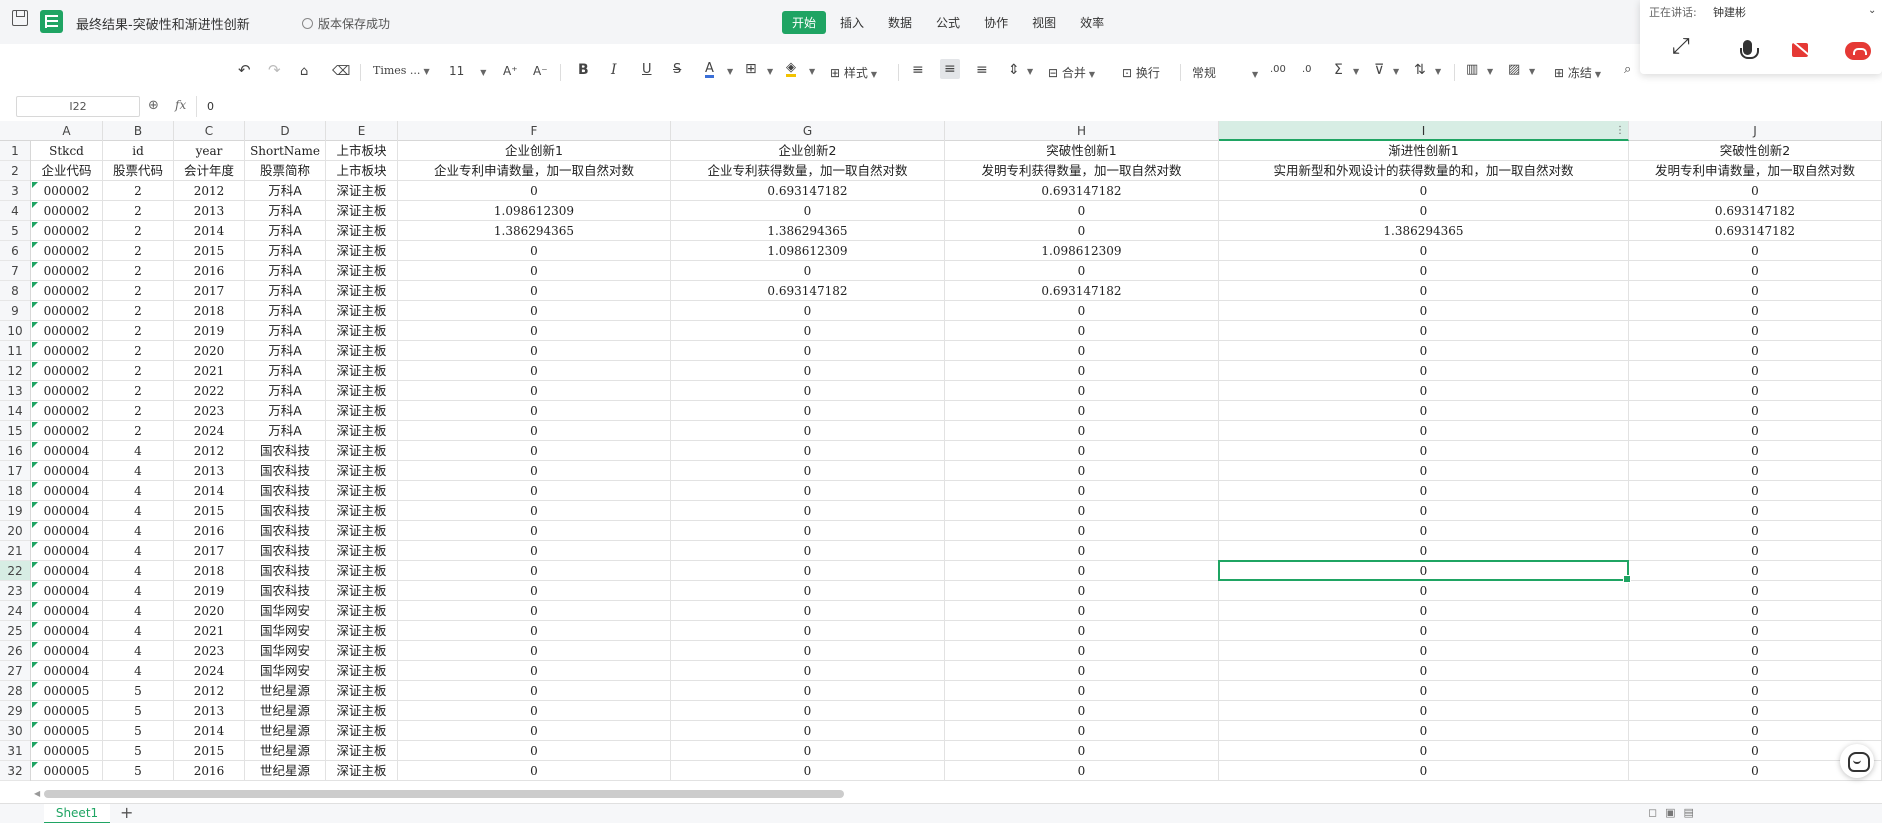  What do you see at coordinates (444, 794) in the screenshot?
I see `horizontal-scrollbar` at bounding box center [444, 794].